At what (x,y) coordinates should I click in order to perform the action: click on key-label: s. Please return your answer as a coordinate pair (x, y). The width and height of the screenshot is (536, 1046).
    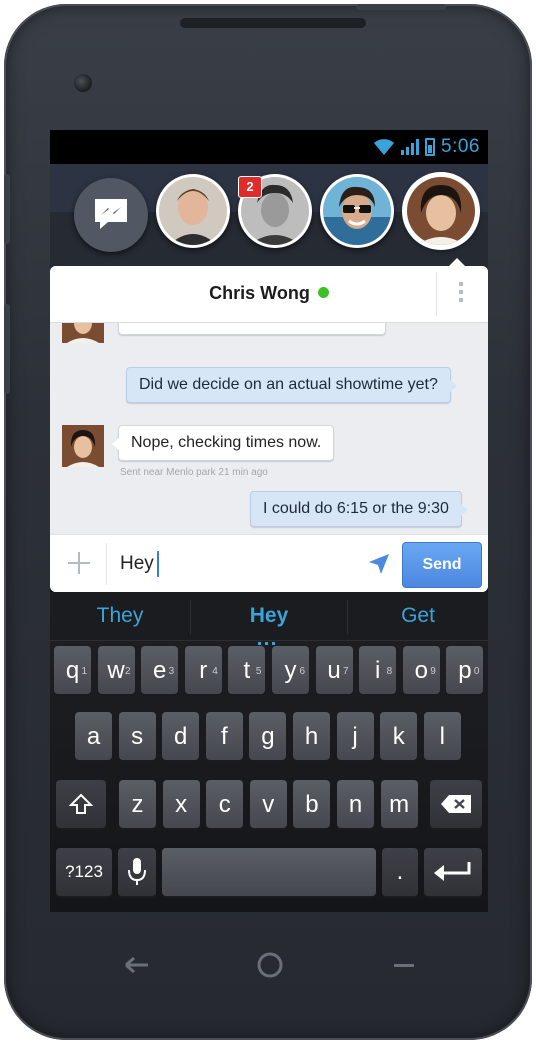
    Looking at the image, I should click on (137, 736).